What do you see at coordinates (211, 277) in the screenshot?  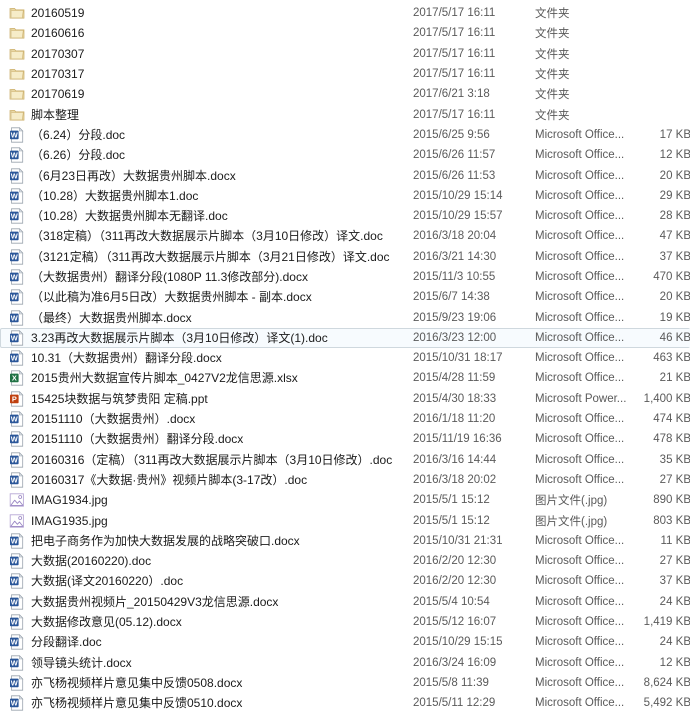 I see `file-name-cell: W （大数据贵州）翻译分段(1080P 11.3修改部分).docx` at bounding box center [211, 277].